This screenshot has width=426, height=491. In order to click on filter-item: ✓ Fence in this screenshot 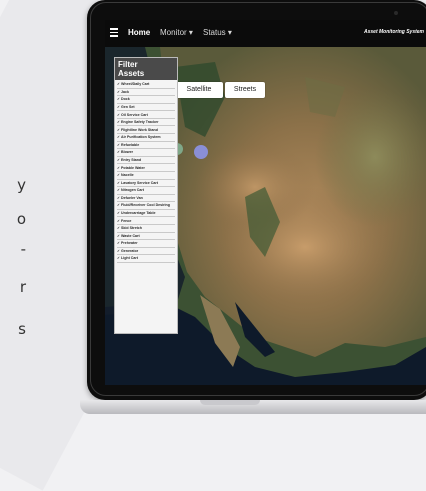, I will do `click(146, 221)`.